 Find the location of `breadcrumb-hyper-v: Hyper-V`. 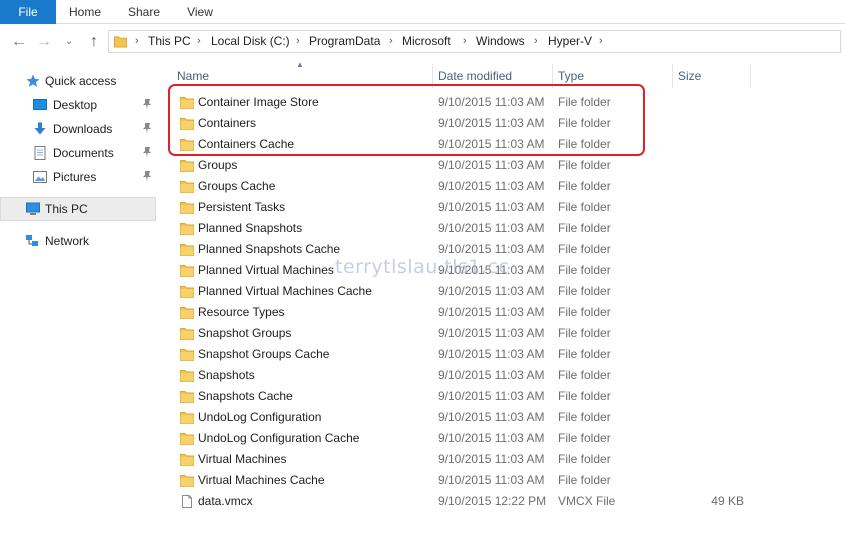

breadcrumb-hyper-v: Hyper-V is located at coordinates (570, 41).